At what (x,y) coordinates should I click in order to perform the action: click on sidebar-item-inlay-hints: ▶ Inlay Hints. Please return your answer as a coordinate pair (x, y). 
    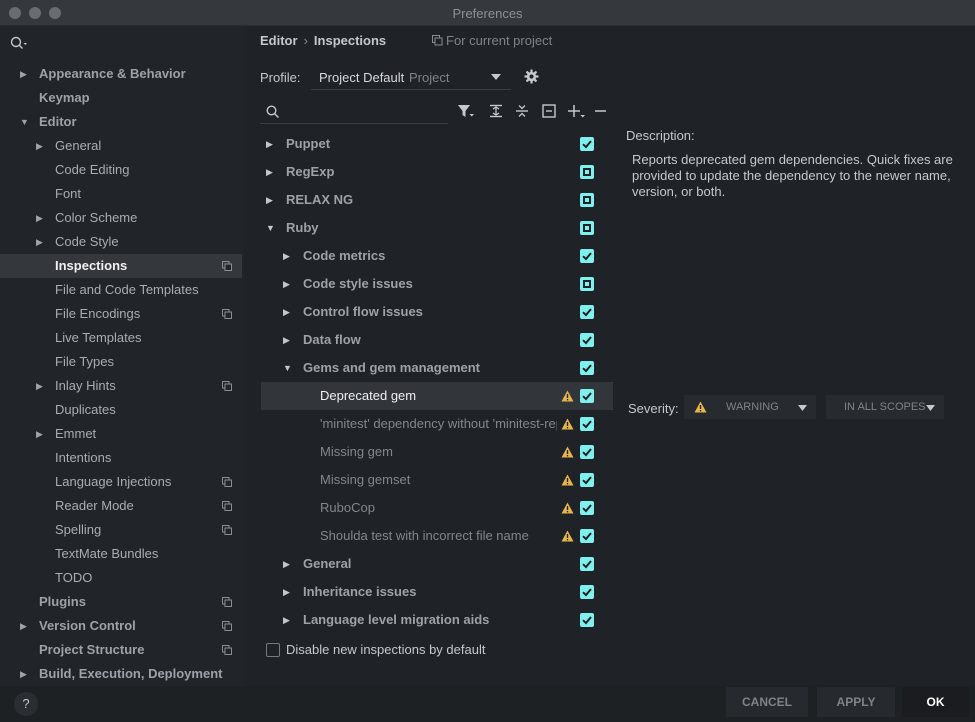
    Looking at the image, I should click on (121, 386).